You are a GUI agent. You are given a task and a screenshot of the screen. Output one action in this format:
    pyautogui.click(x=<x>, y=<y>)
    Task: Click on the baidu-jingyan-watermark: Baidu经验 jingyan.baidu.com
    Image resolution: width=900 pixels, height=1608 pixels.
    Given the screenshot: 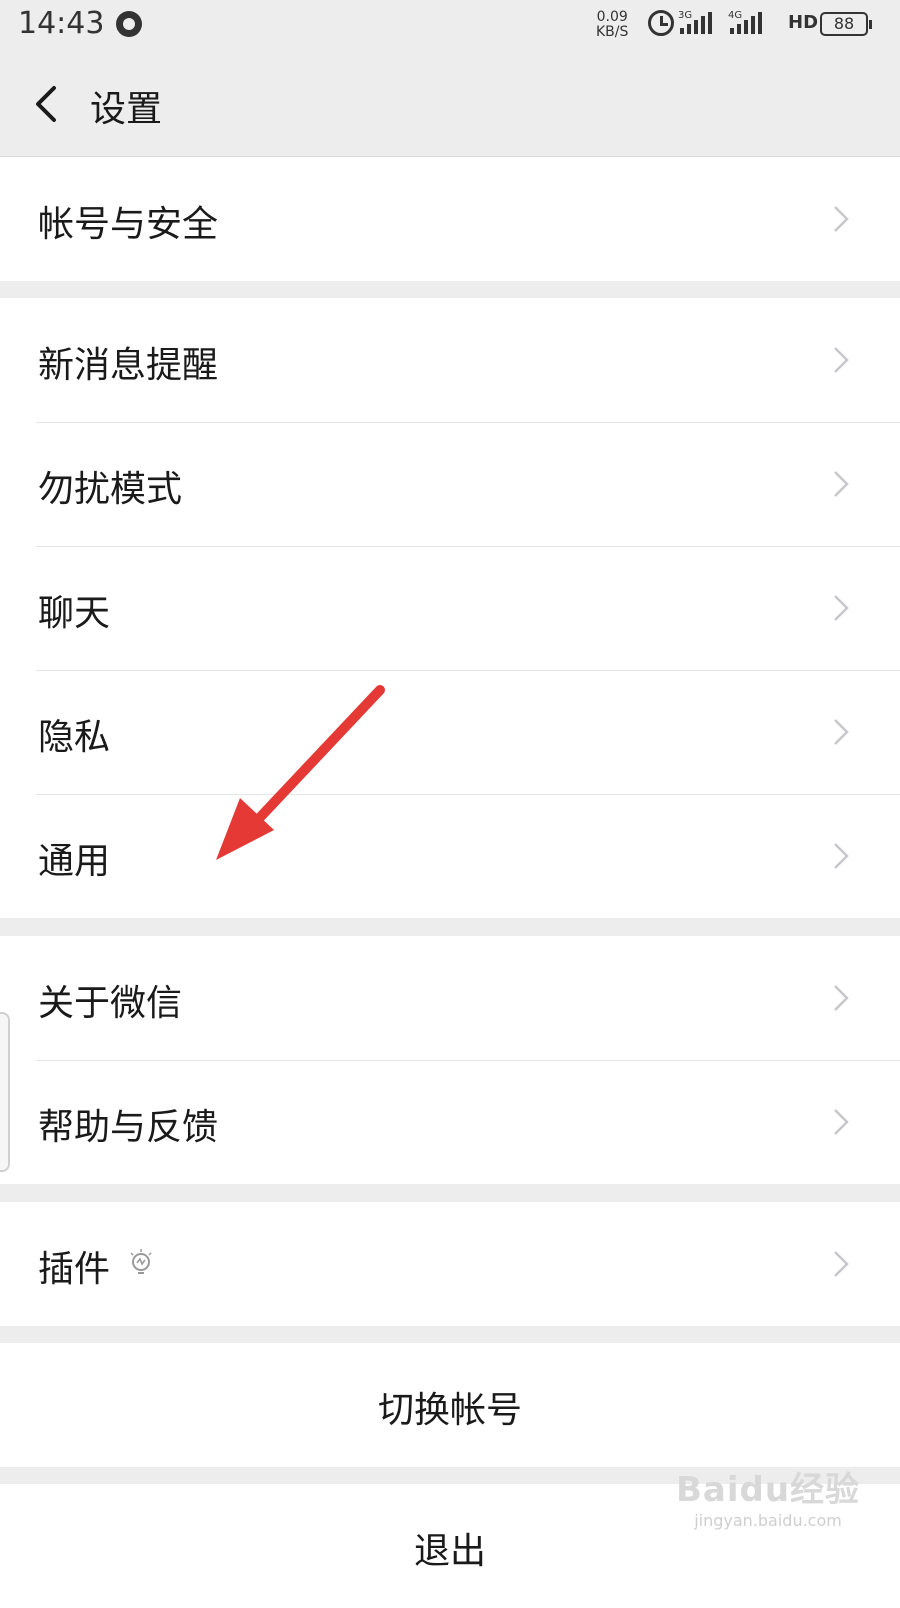 What is the action you would take?
    pyautogui.click(x=768, y=1496)
    